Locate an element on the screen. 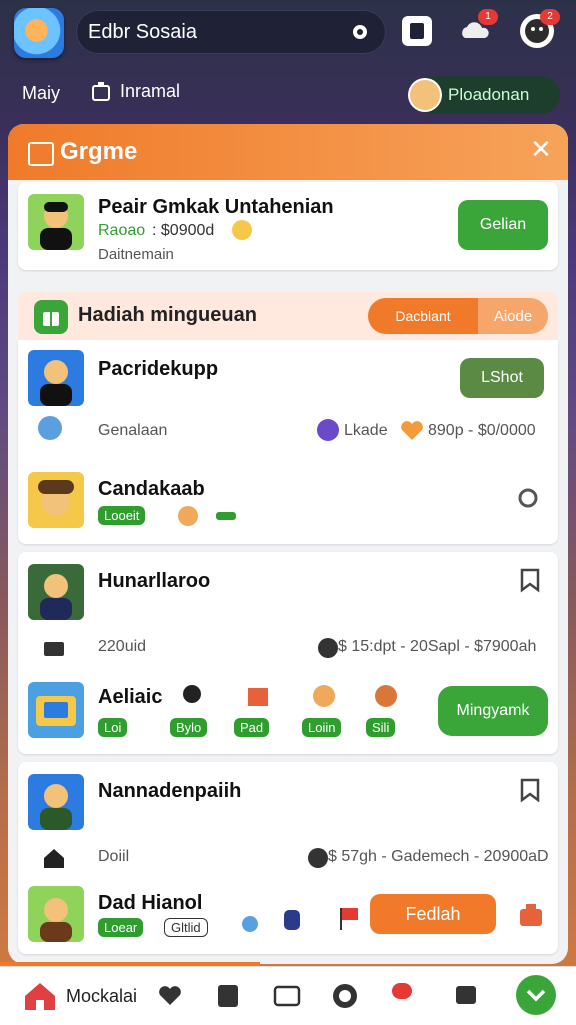  subnav-item-maiy: Maiy is located at coordinates (41, 93).